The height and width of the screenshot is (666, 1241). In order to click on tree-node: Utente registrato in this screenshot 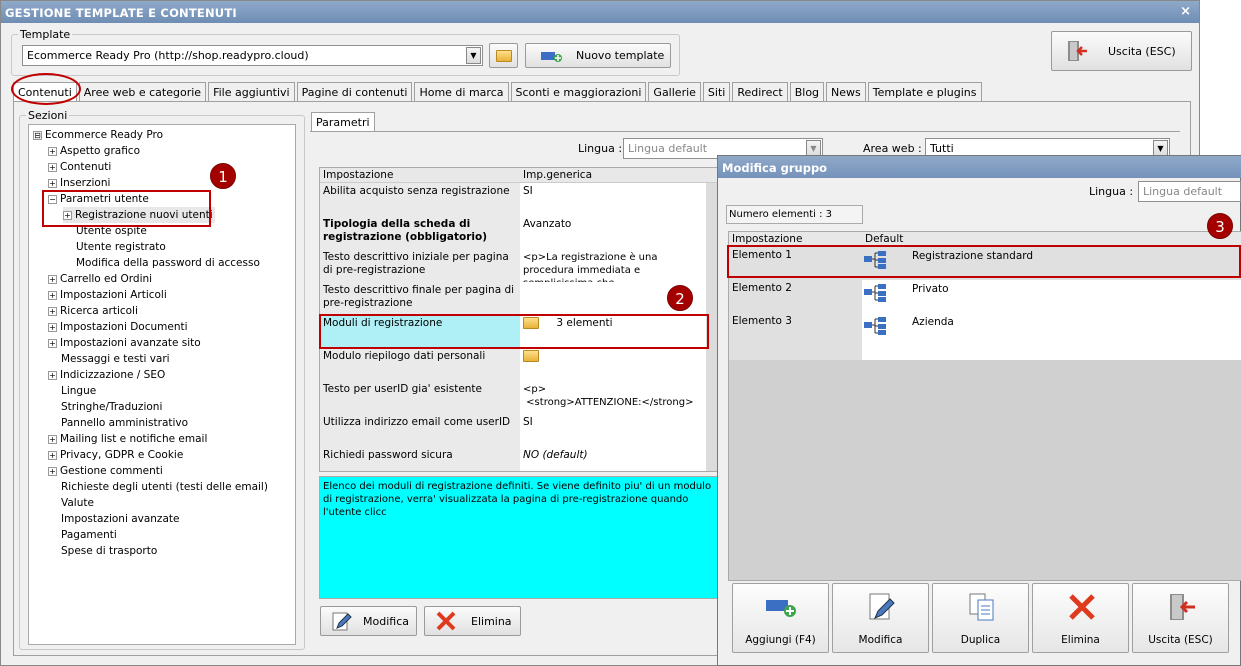, I will do `click(121, 247)`.